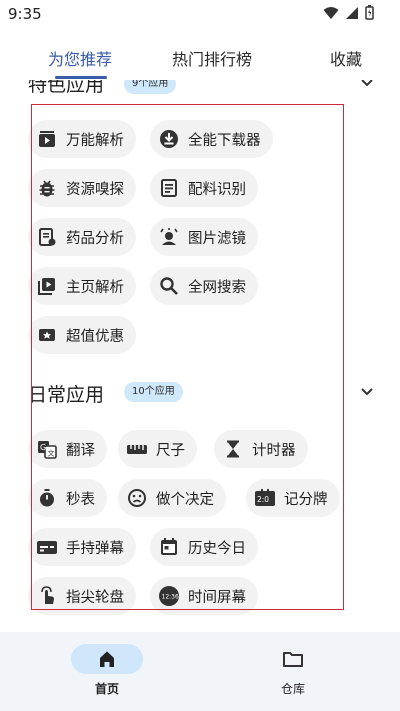  I want to click on home-icon, so click(107, 659).